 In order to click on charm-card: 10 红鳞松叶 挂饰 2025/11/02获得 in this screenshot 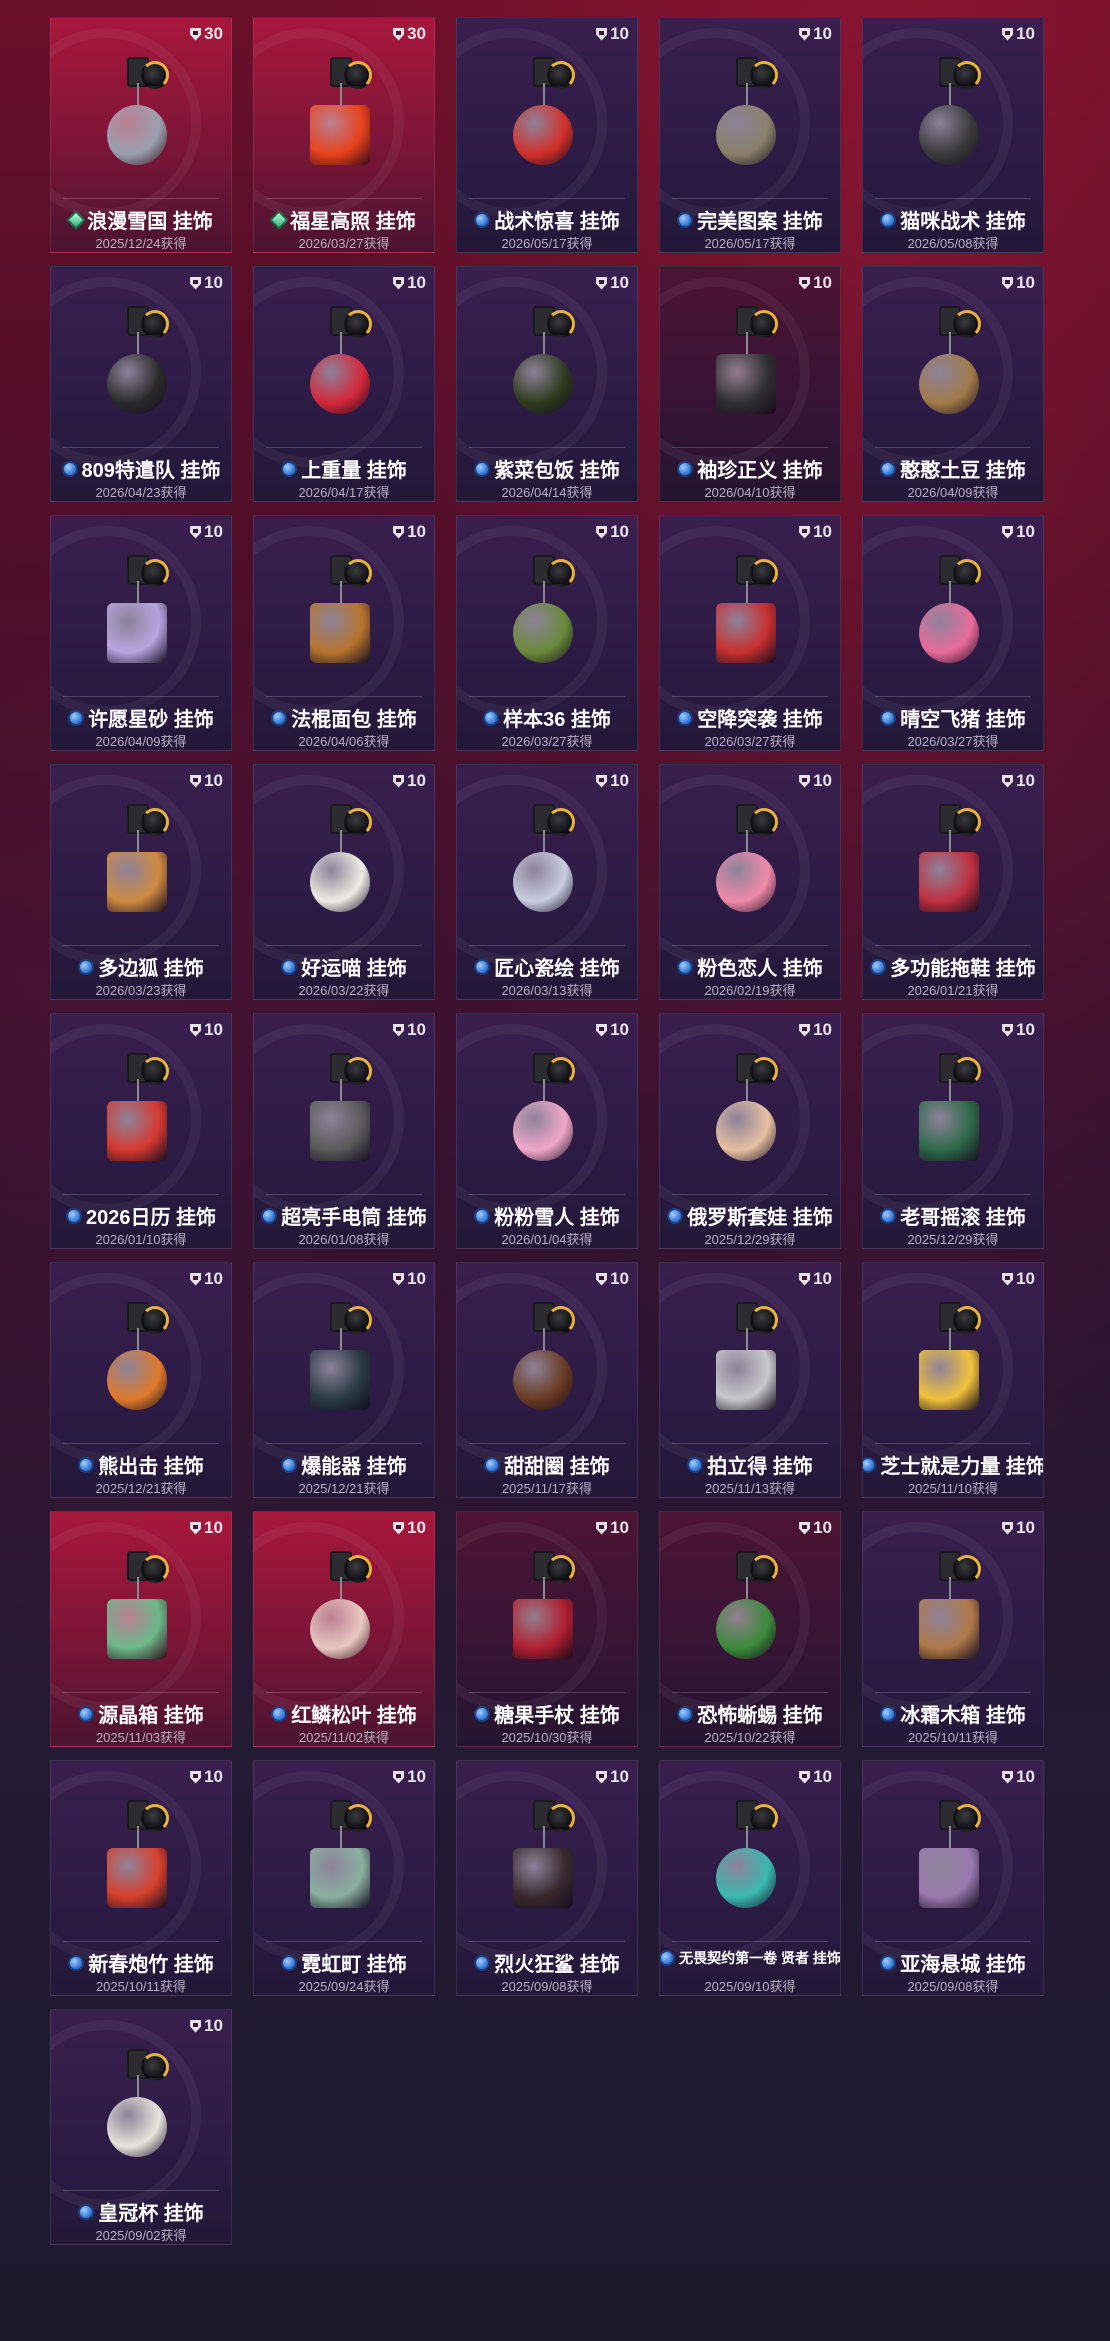, I will do `click(344, 1629)`.